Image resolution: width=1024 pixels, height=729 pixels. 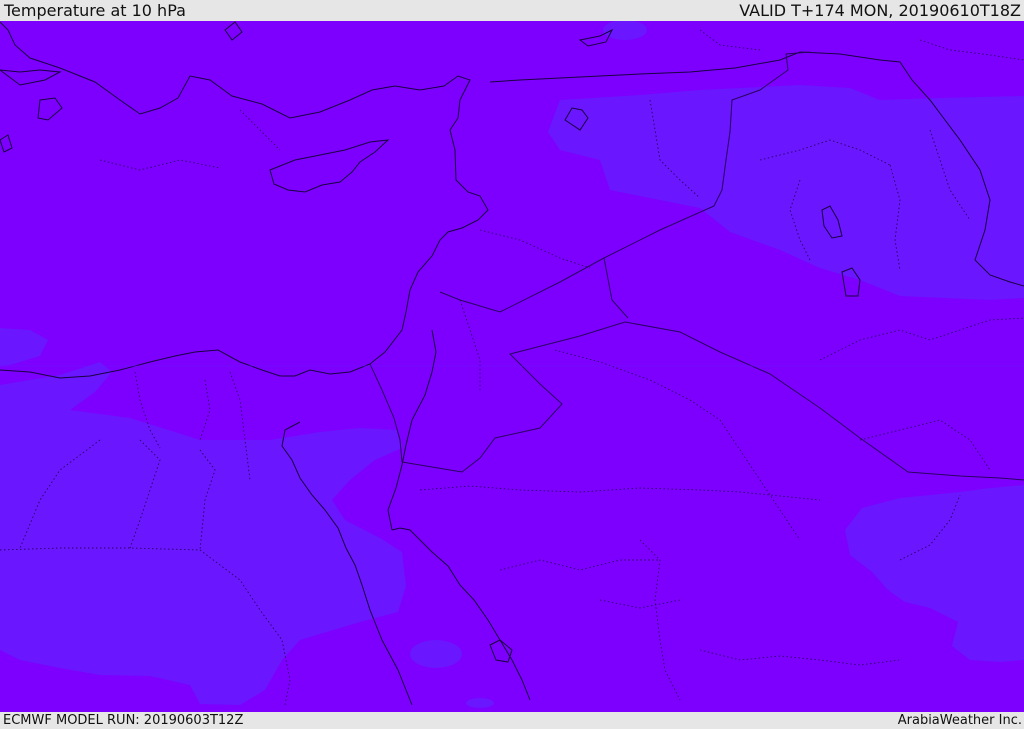 What do you see at coordinates (959, 720) in the screenshot?
I see `provider-credit: ArabiaWeather Inc.` at bounding box center [959, 720].